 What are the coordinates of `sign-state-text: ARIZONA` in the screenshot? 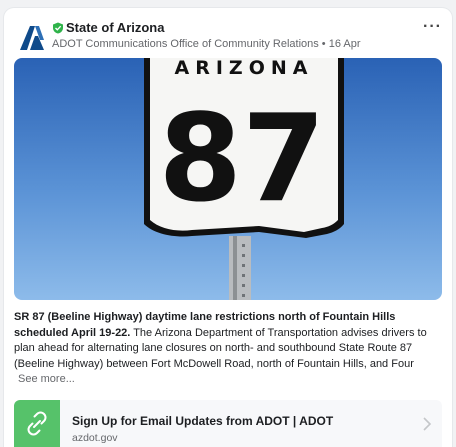 It's located at (244, 68).